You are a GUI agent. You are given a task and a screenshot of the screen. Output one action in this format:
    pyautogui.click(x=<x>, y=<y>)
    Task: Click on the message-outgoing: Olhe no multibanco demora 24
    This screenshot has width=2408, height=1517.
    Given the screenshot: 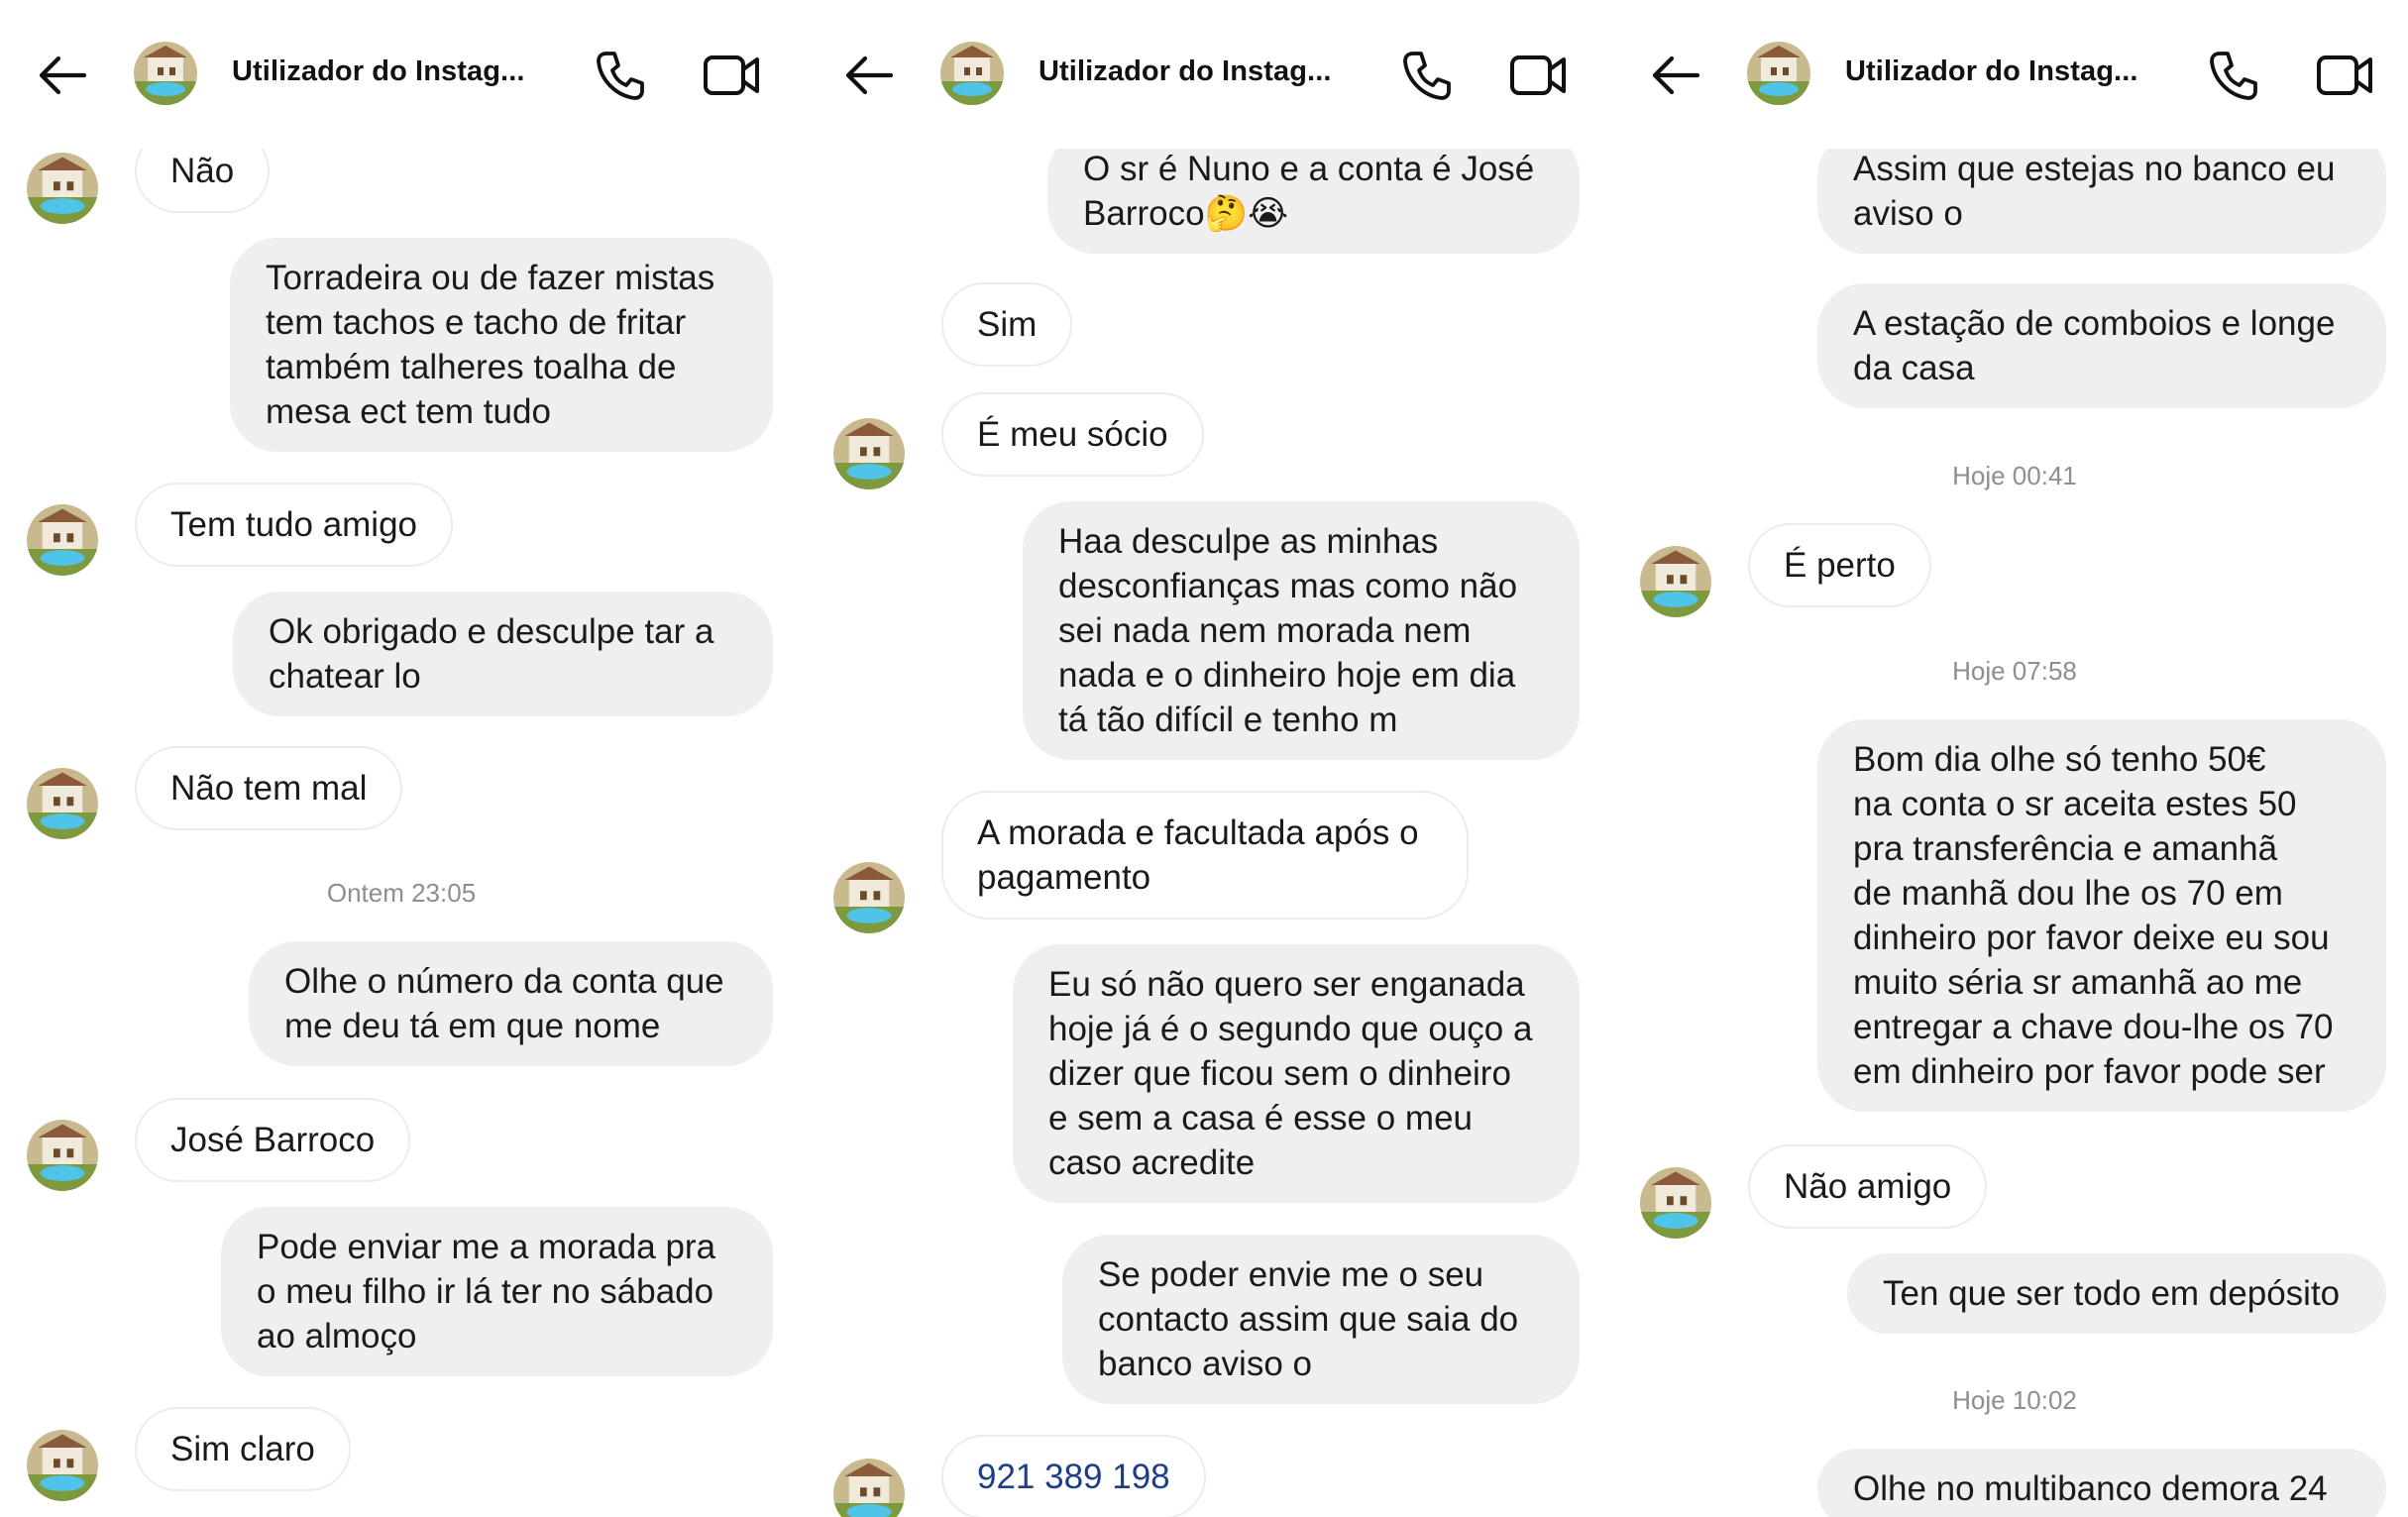 What is the action you would take?
    pyautogui.click(x=2101, y=1483)
    